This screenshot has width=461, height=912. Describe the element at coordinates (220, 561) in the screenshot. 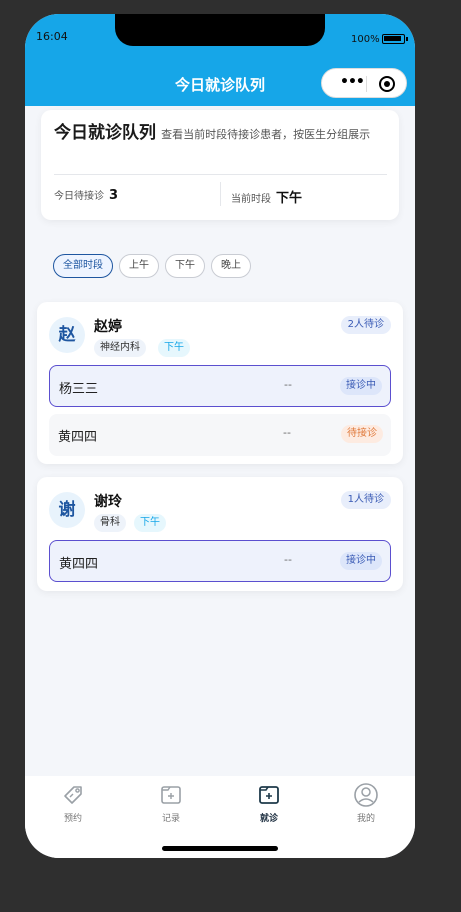

I see `patient-row: 黄四四 -- 接诊中` at that location.